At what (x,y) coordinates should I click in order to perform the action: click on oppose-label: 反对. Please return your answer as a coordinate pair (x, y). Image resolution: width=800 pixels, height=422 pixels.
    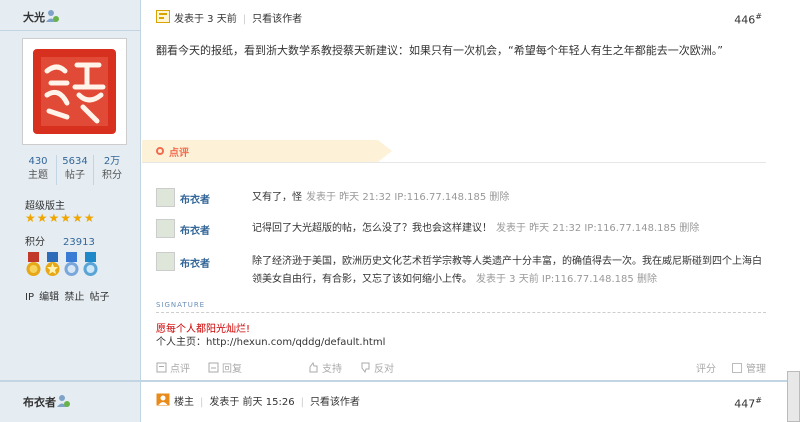
    Looking at the image, I should click on (384, 369).